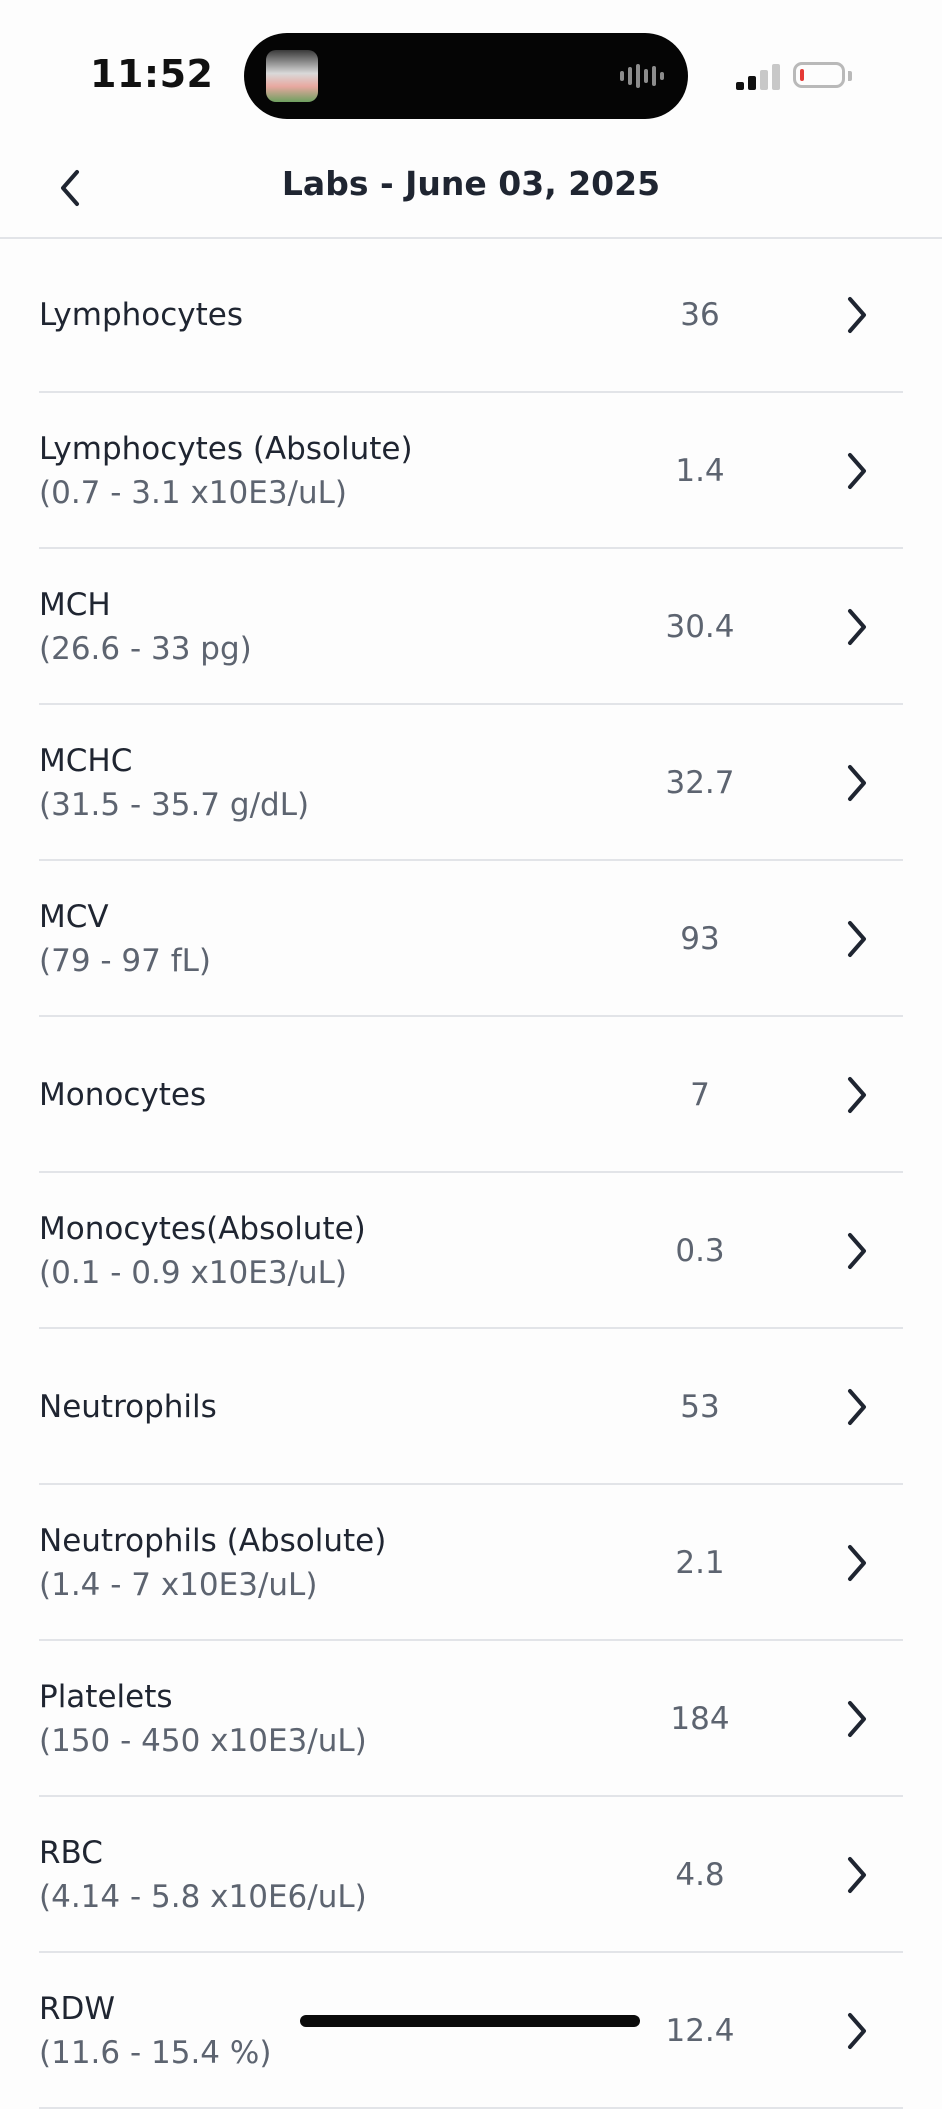 The width and height of the screenshot is (942, 2109). What do you see at coordinates (700, 939) in the screenshot?
I see `lab-value: 93` at bounding box center [700, 939].